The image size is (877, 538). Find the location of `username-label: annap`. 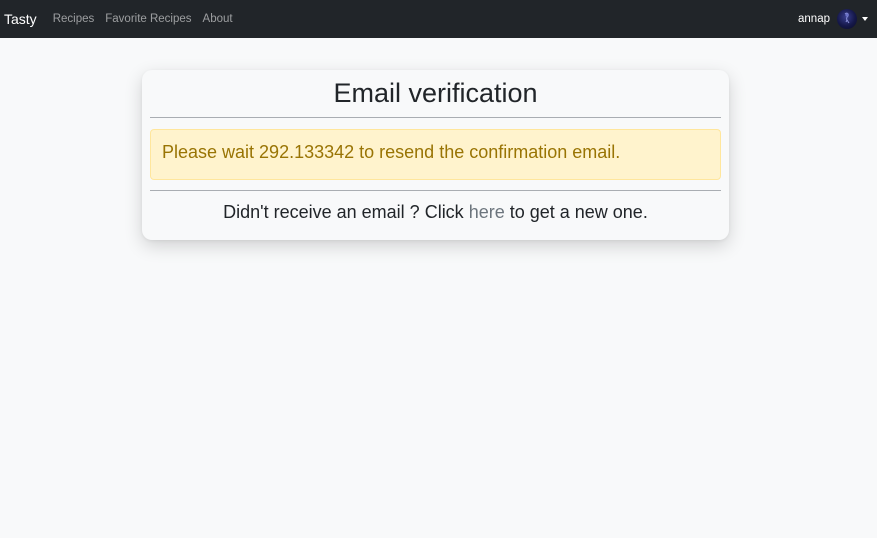

username-label: annap is located at coordinates (814, 19).